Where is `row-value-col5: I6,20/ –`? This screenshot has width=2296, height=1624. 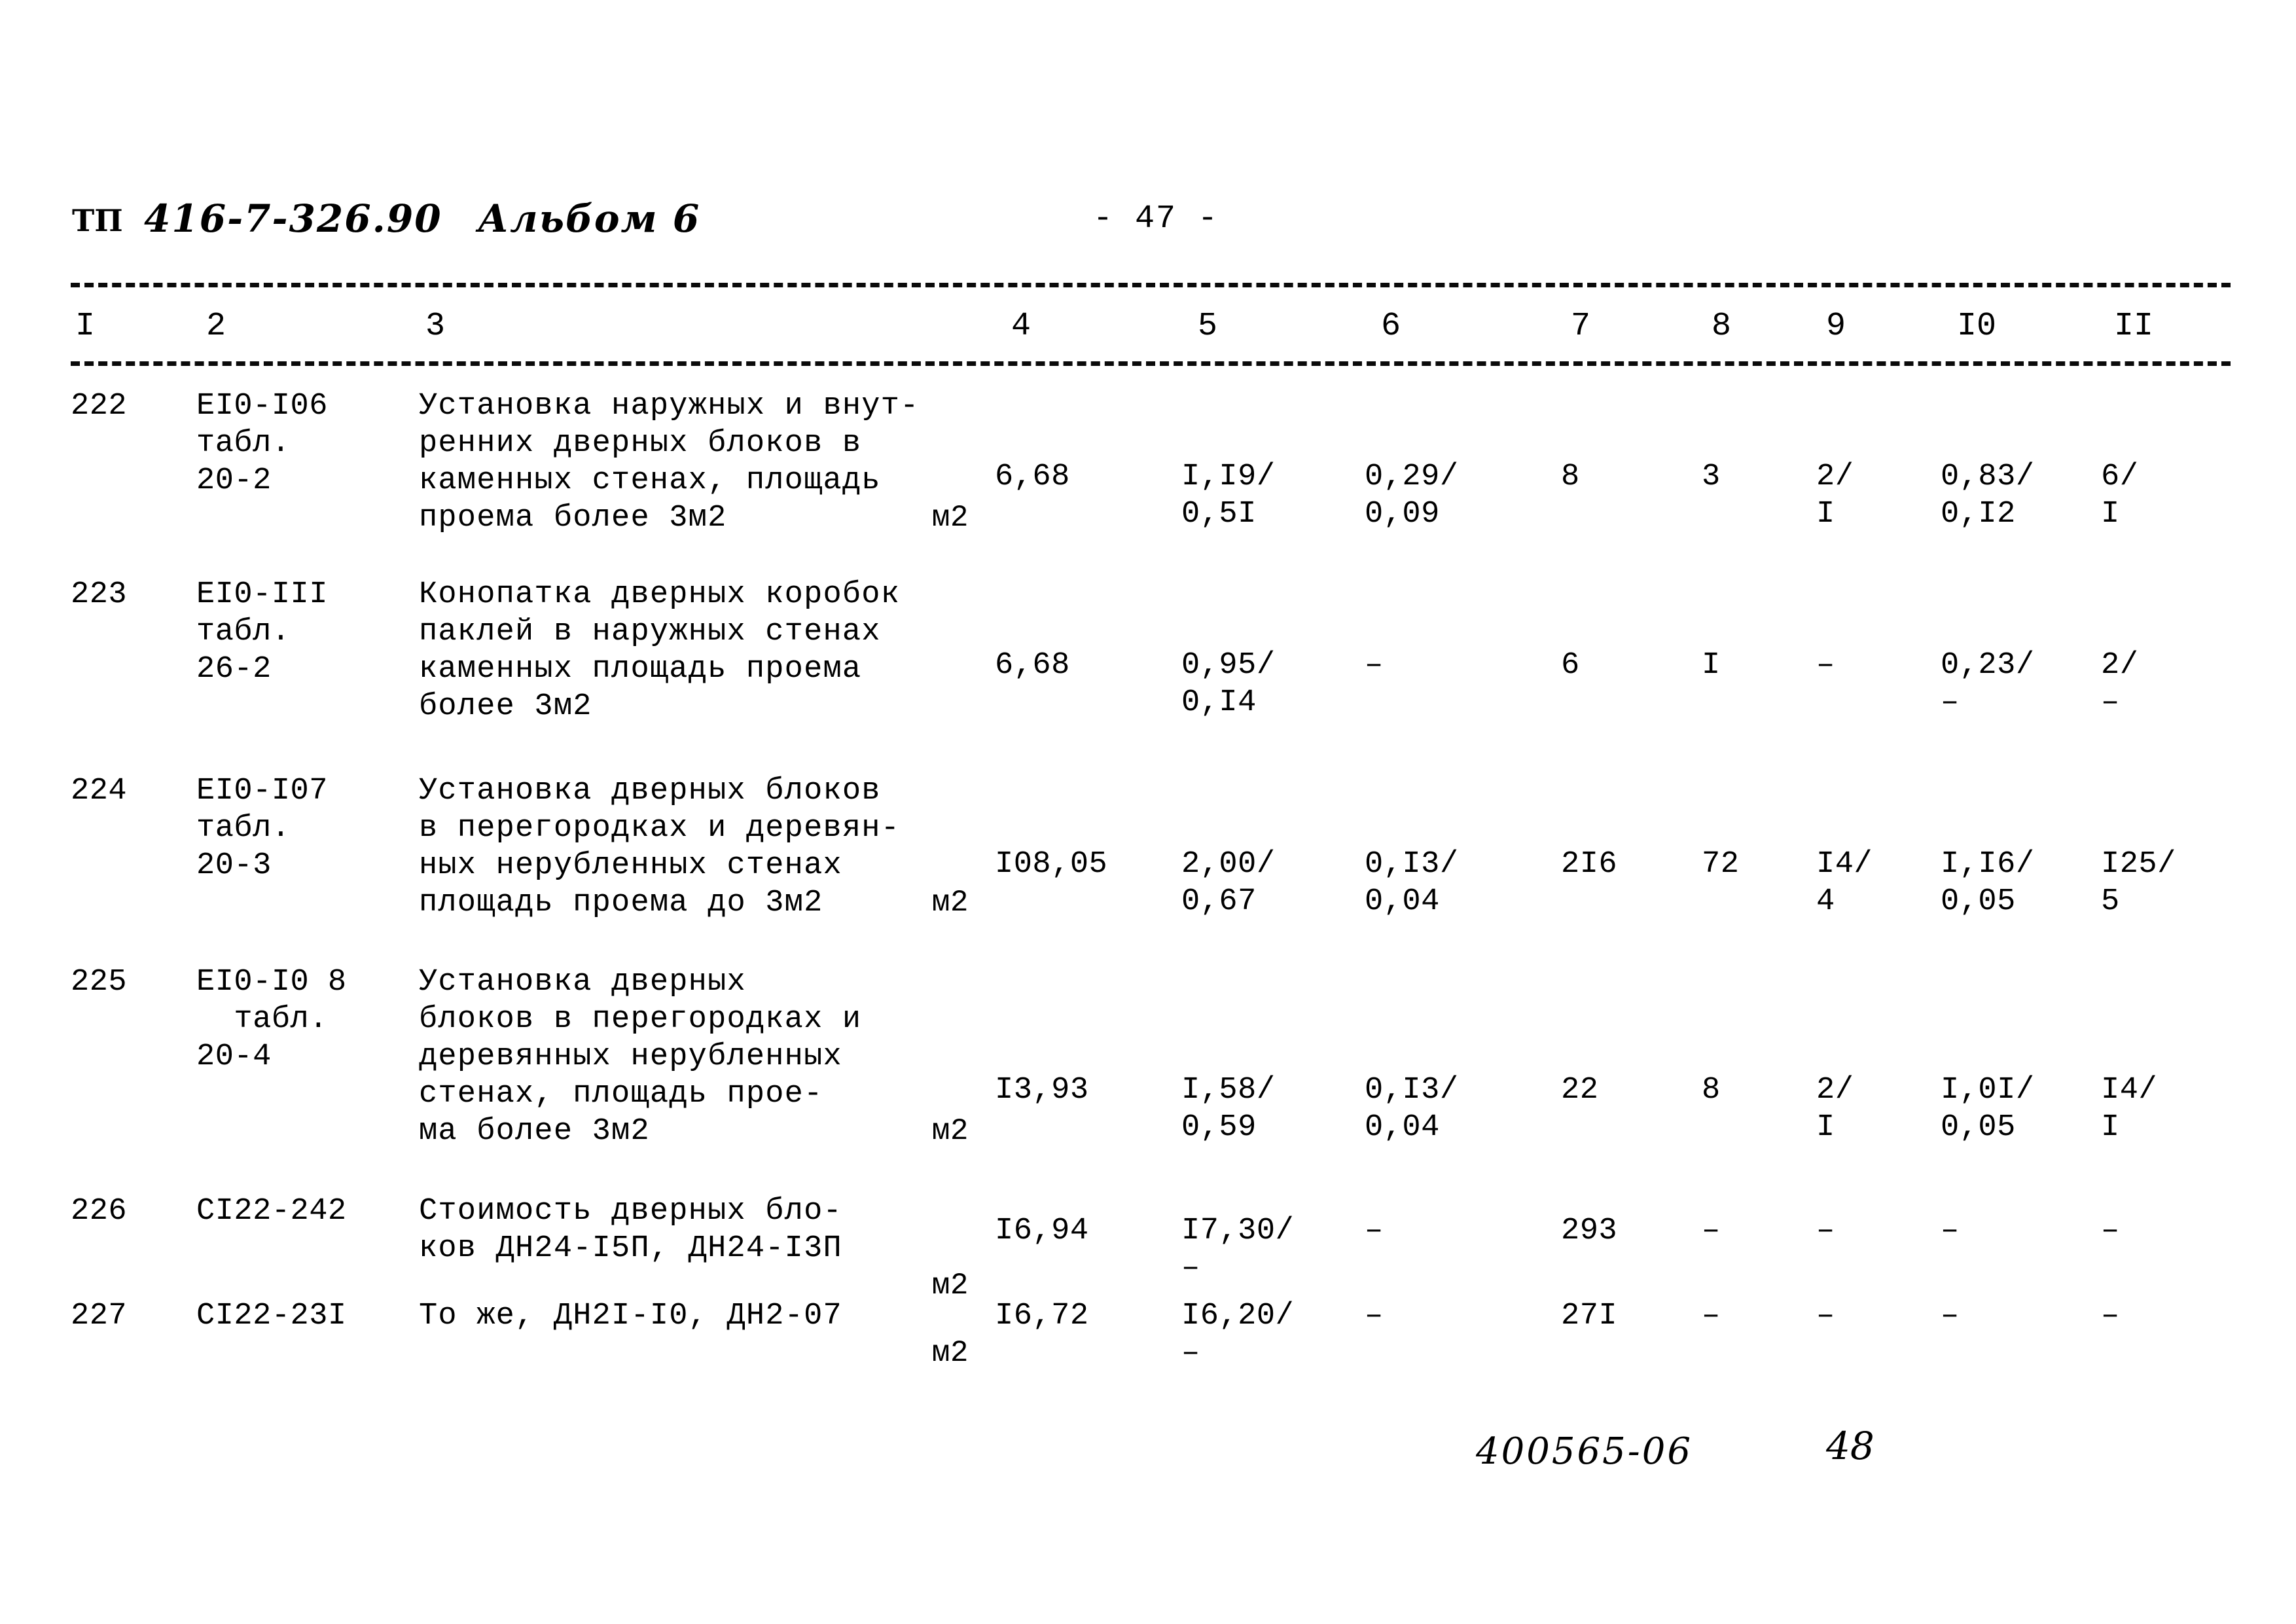
row-value-col5: I6,20/ – is located at coordinates (1238, 1335).